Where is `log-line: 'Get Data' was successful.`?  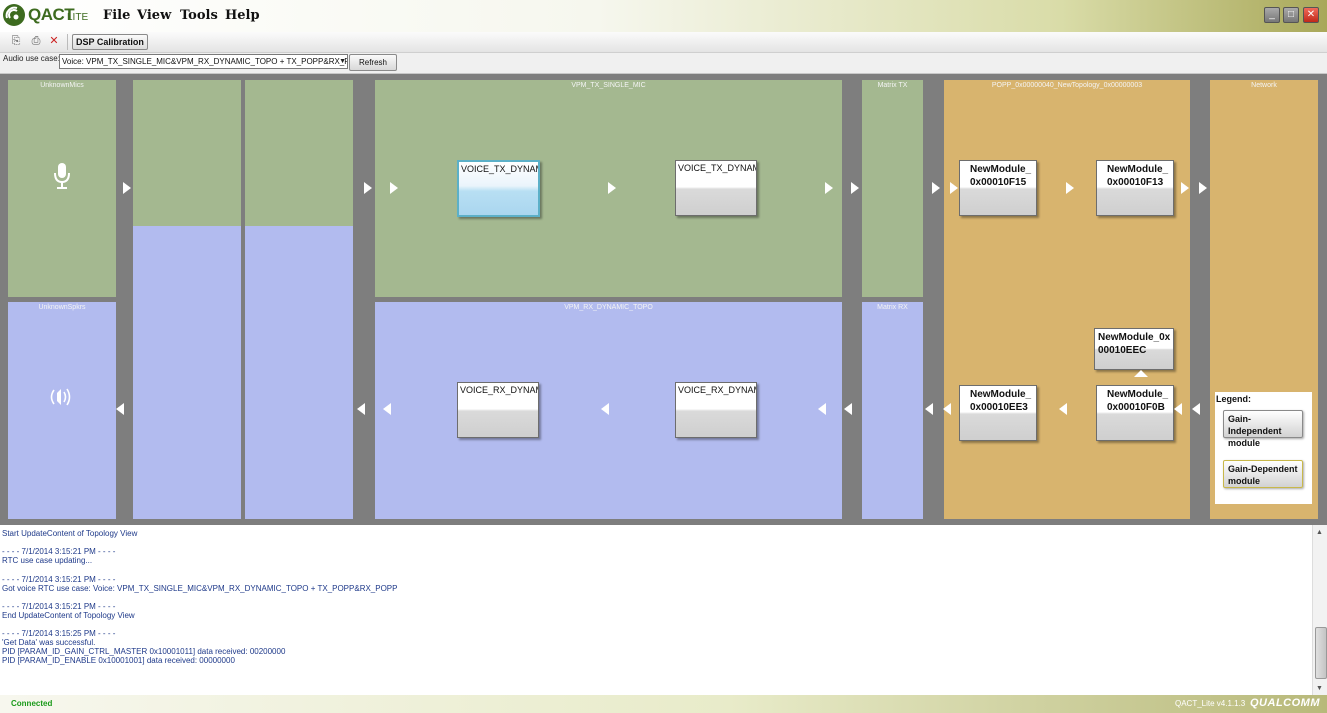 log-line: 'Get Data' was successful. is located at coordinates (49, 643).